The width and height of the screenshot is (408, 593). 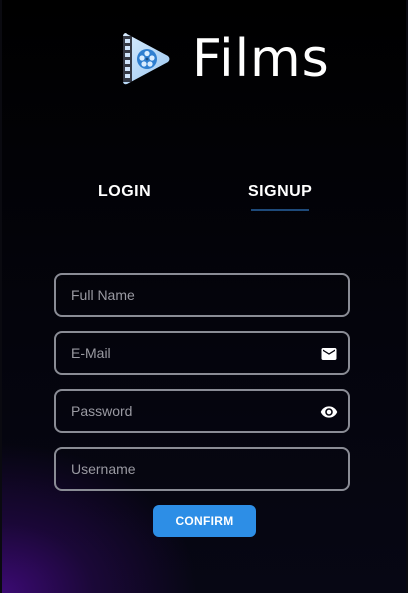 I want to click on tab-login: LOGIN, so click(x=124, y=192).